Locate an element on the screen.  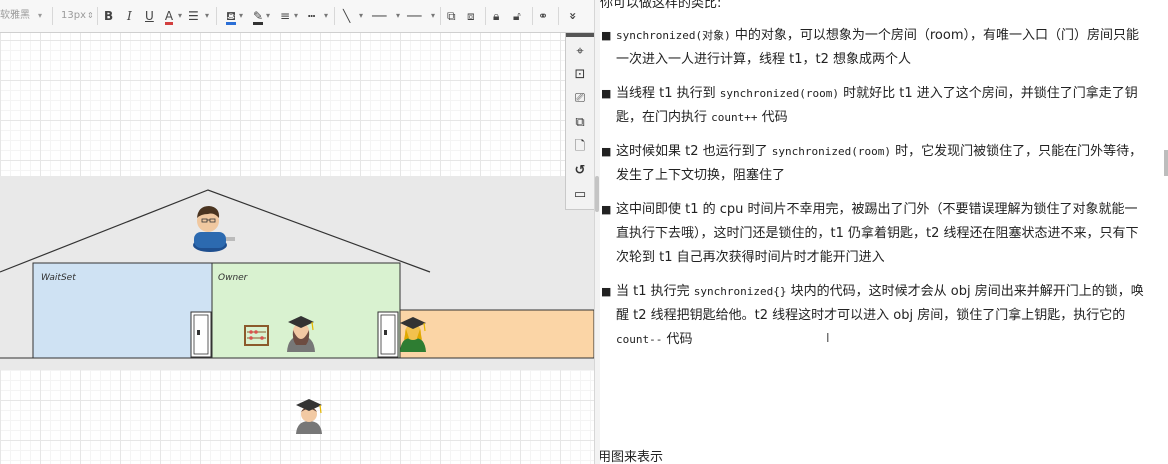
connector-line-icon: ╲ is located at coordinates (346, 16).